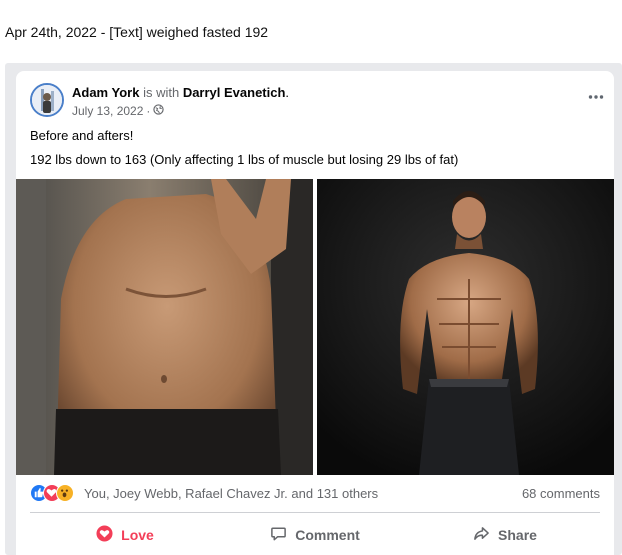 This screenshot has width=622, height=555. Describe the element at coordinates (315, 512) in the screenshot. I see `actions-divider` at that location.